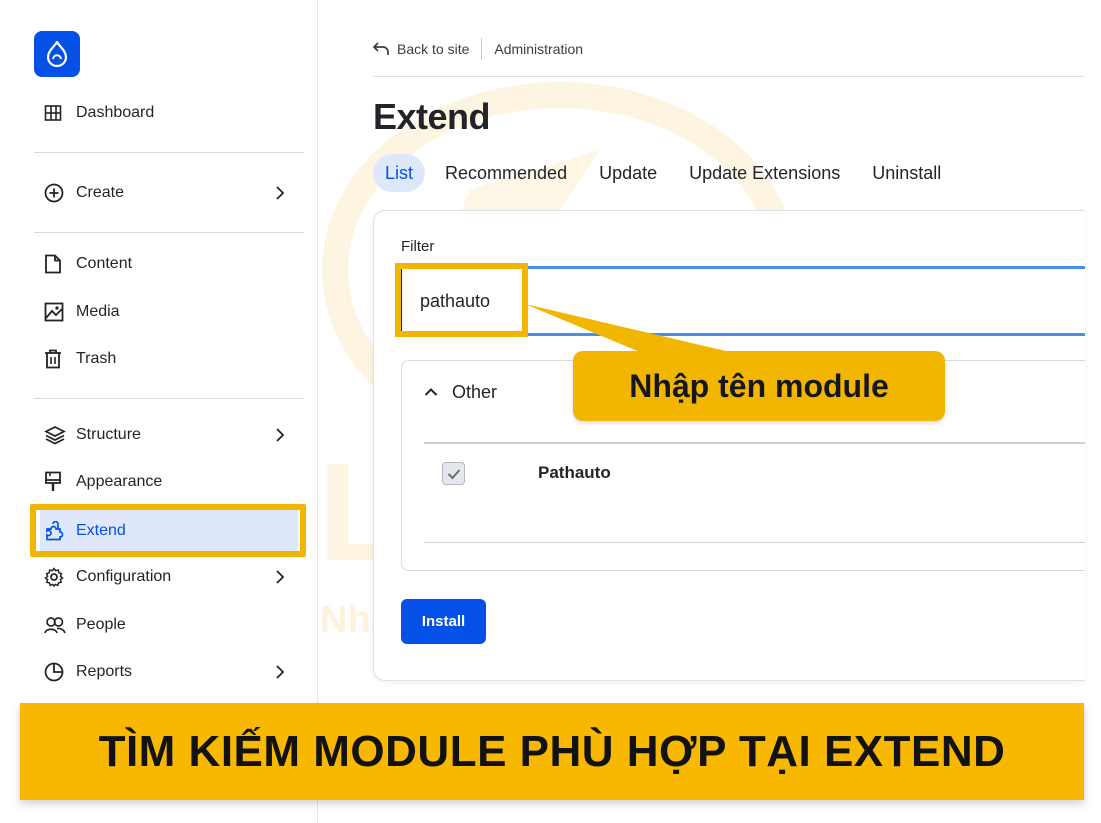  I want to click on trash-icon, so click(57, 359).